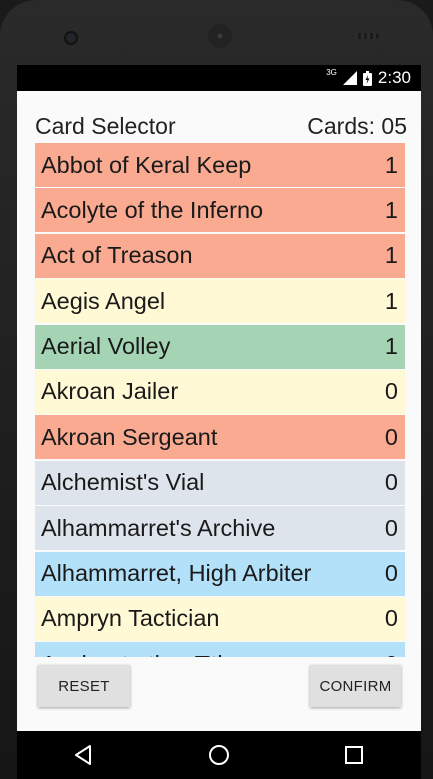 This screenshot has height=779, width=433. I want to click on card-row: Acolyte of the Inferno 1, so click(220, 210).